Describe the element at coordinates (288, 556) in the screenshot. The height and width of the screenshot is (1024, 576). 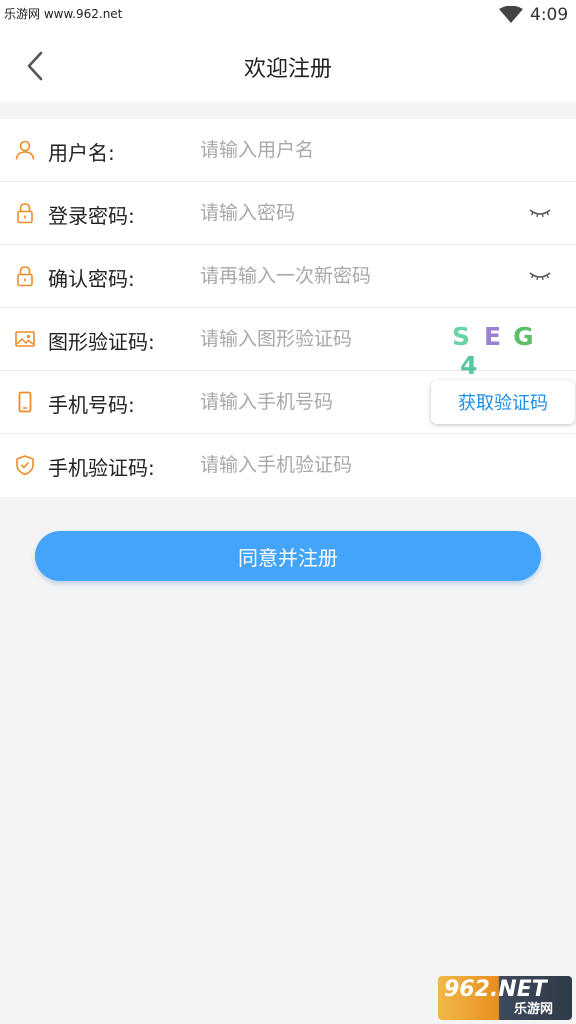
I see `agree-register-button: 同意并注册` at that location.